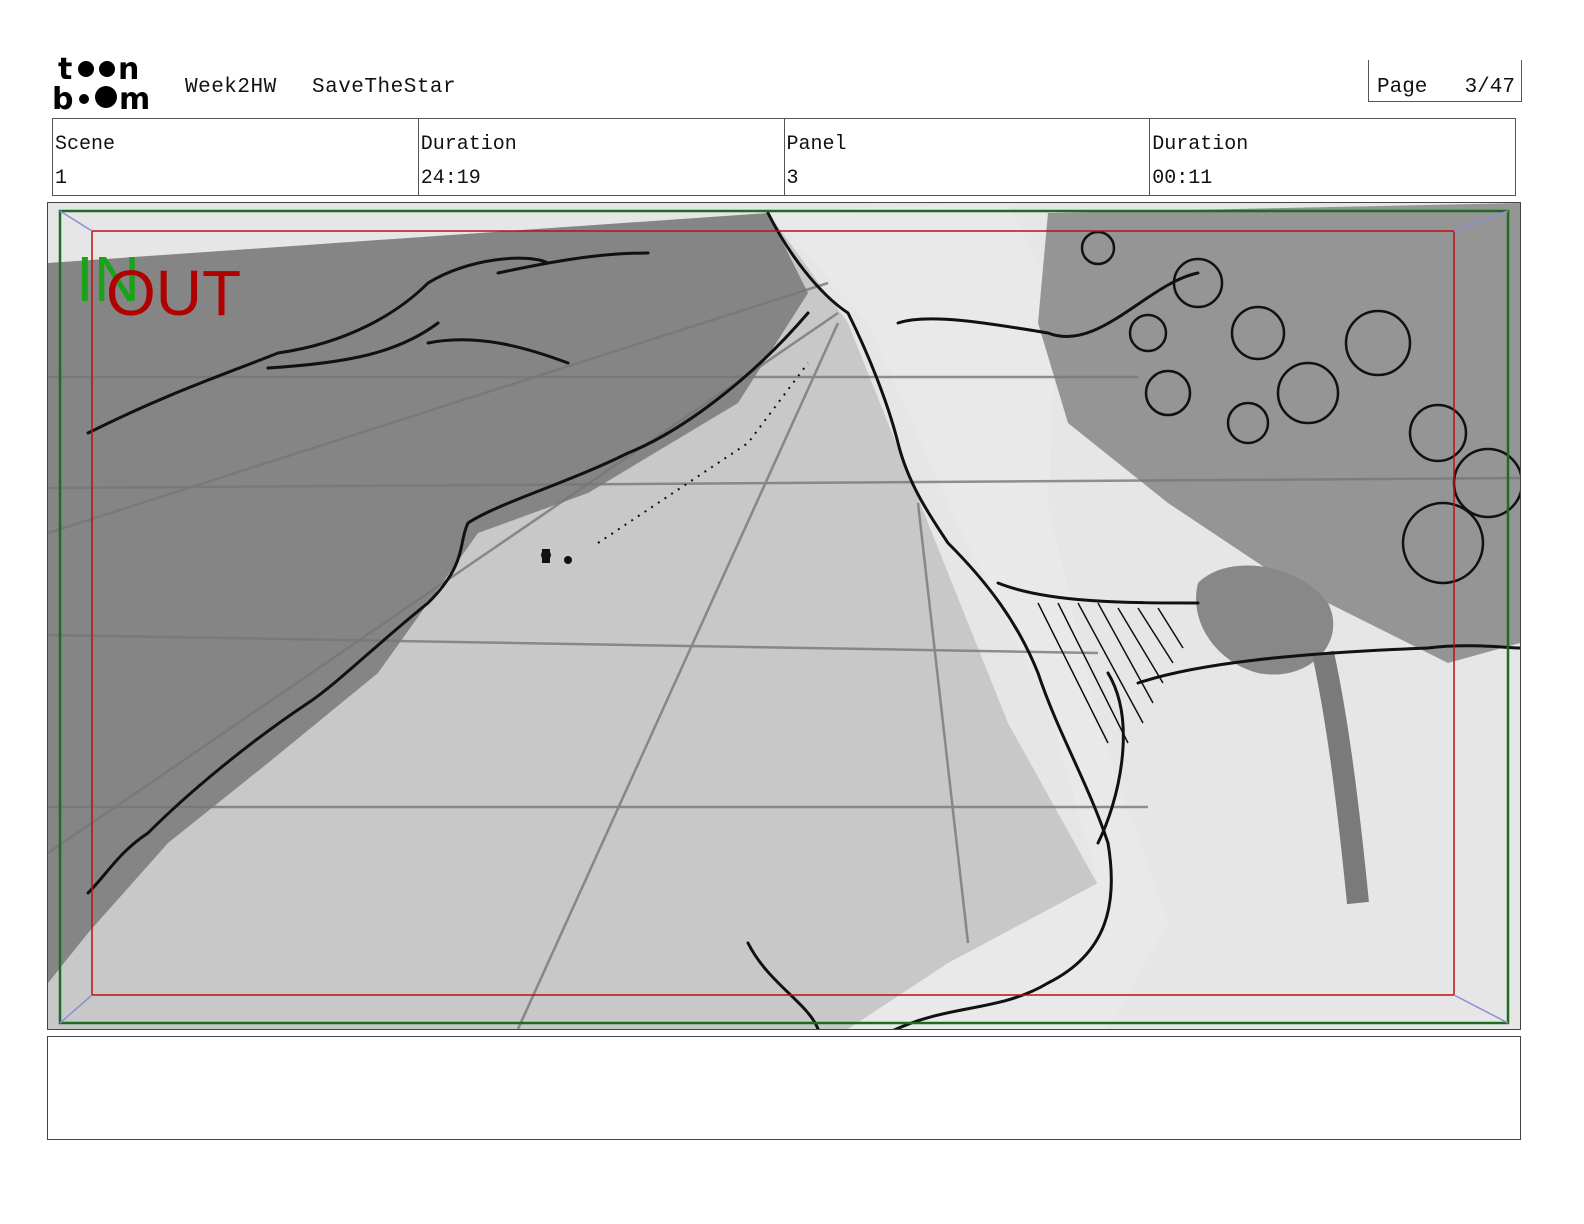  Describe the element at coordinates (62, 97) in the screenshot. I see `svg-text: b` at that location.